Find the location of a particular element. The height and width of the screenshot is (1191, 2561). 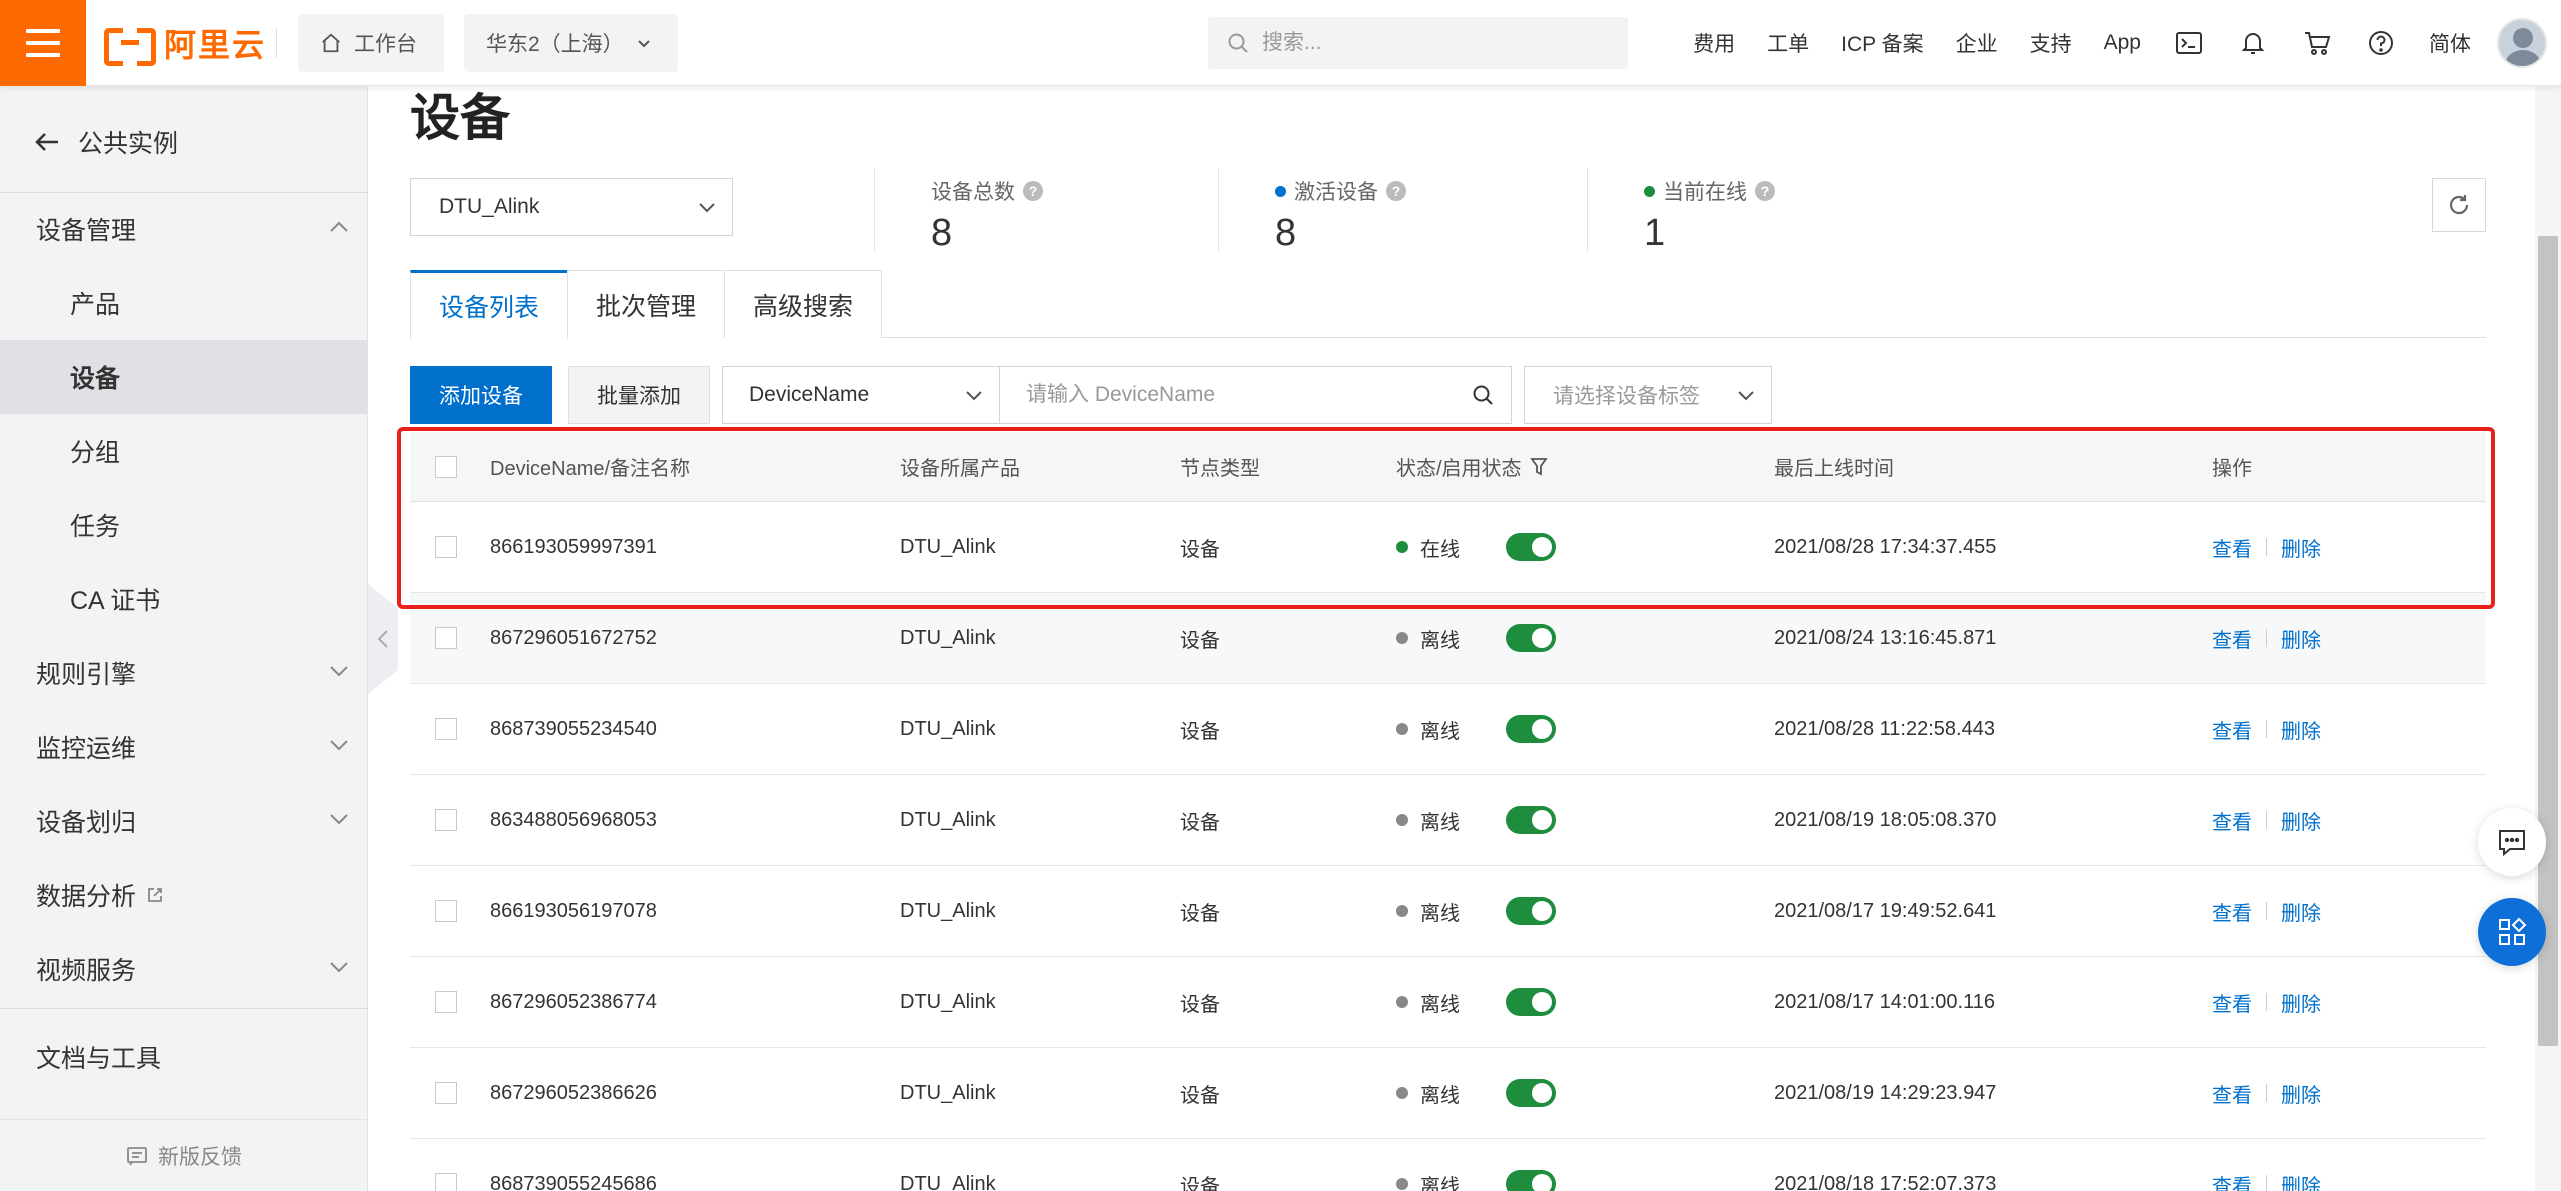

nav-billing: 费用 is located at coordinates (1714, 43).